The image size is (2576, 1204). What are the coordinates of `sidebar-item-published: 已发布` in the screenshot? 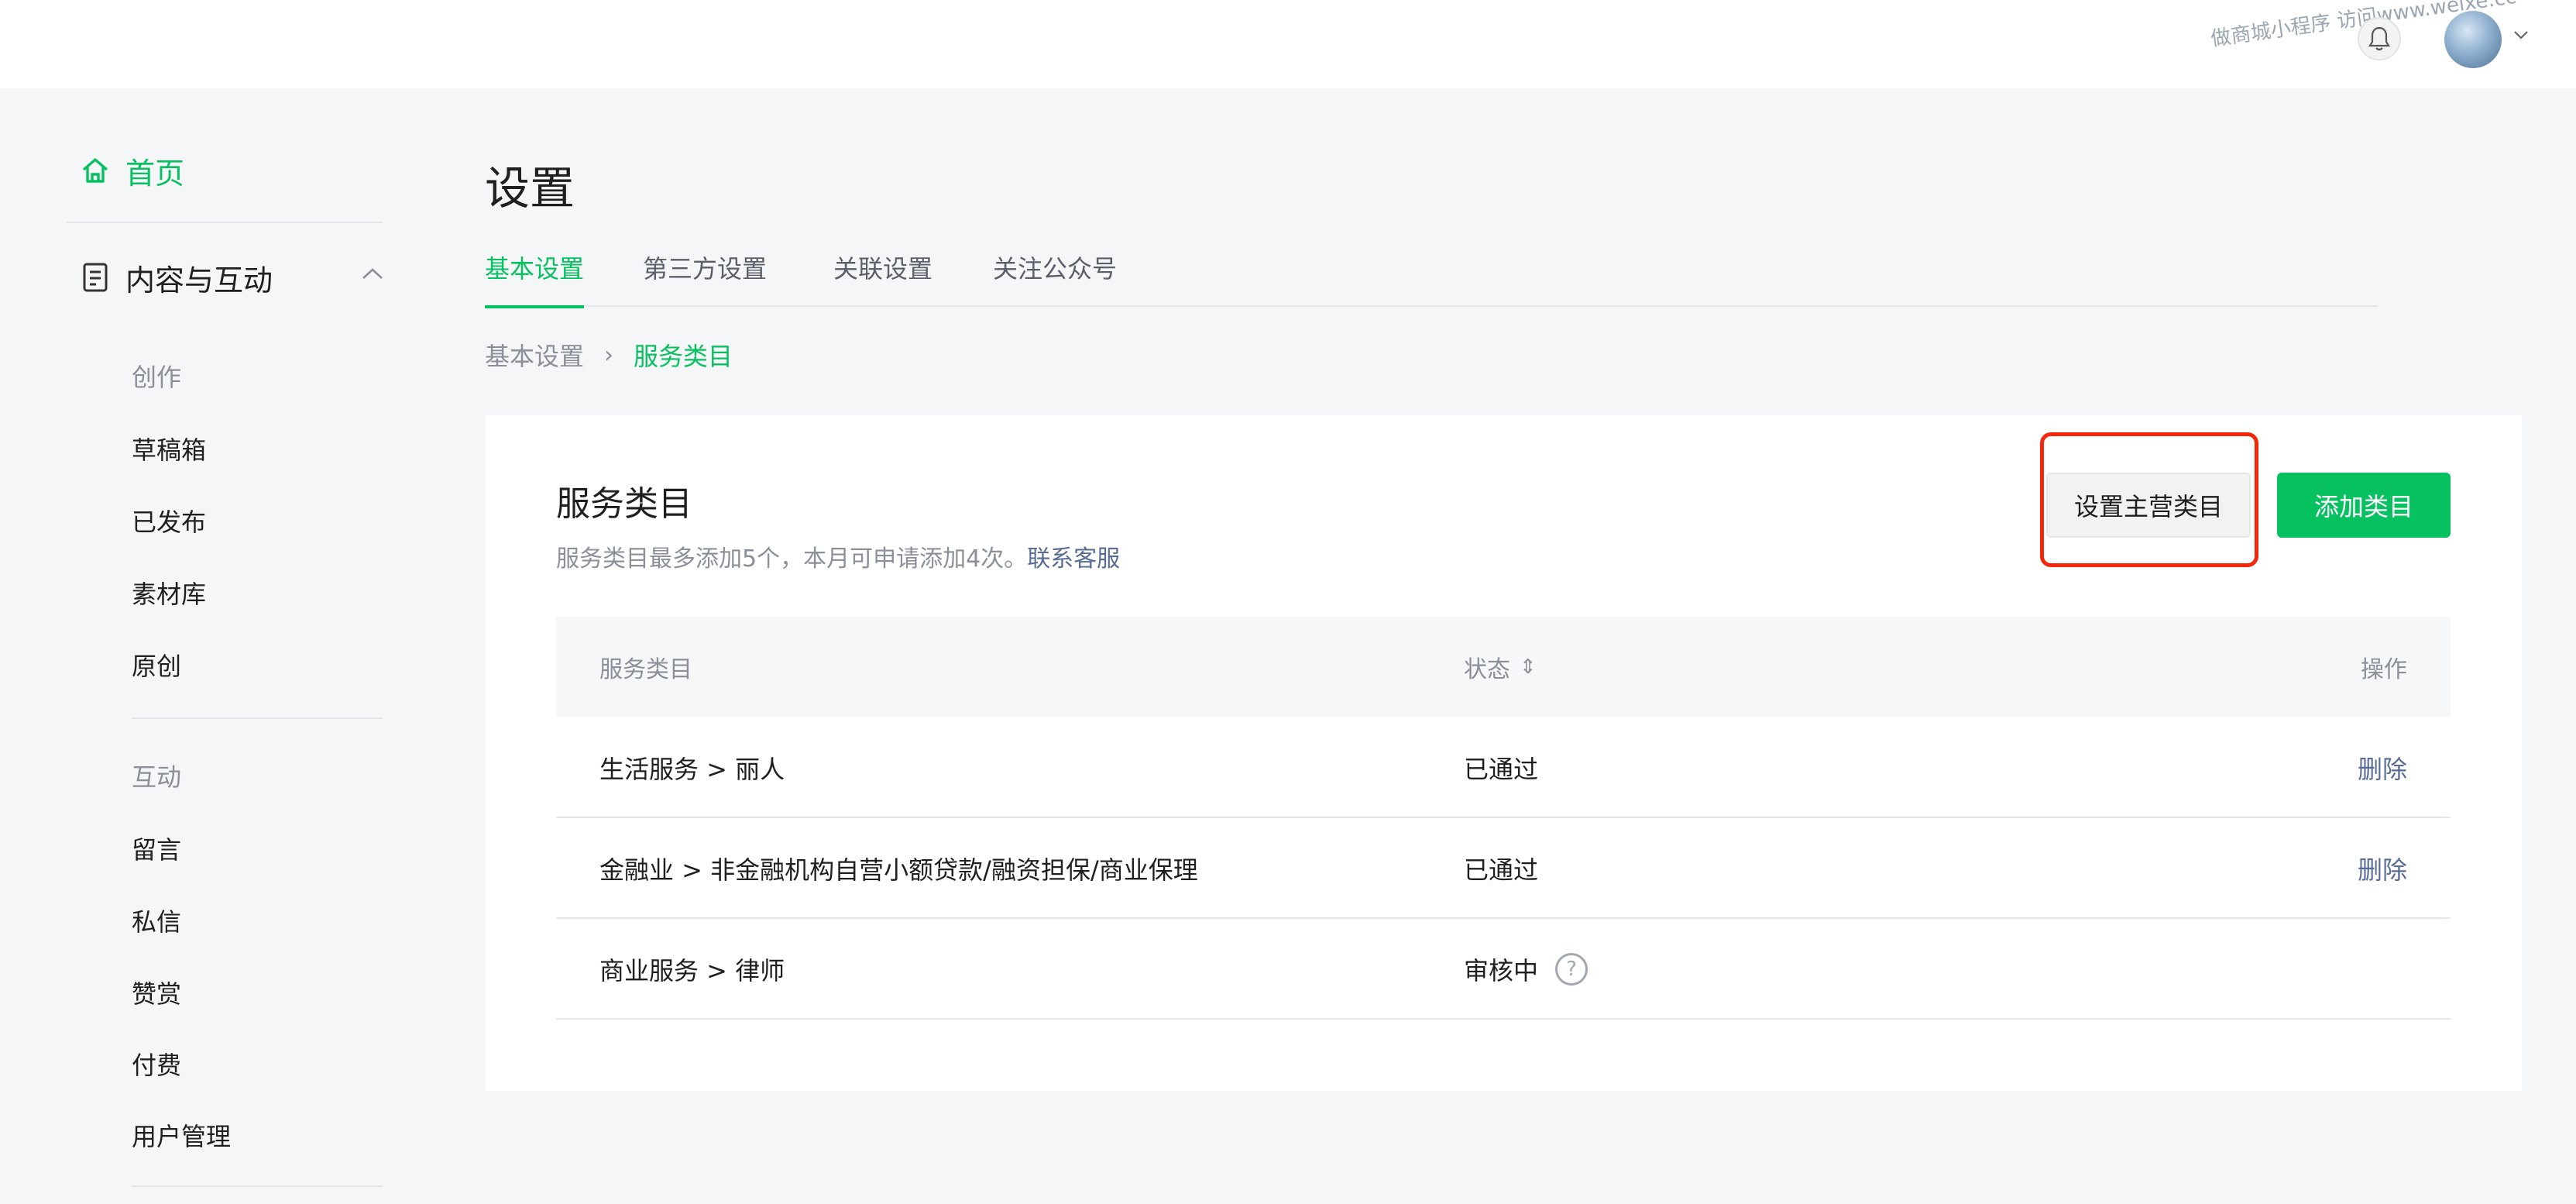 It's located at (169, 520).